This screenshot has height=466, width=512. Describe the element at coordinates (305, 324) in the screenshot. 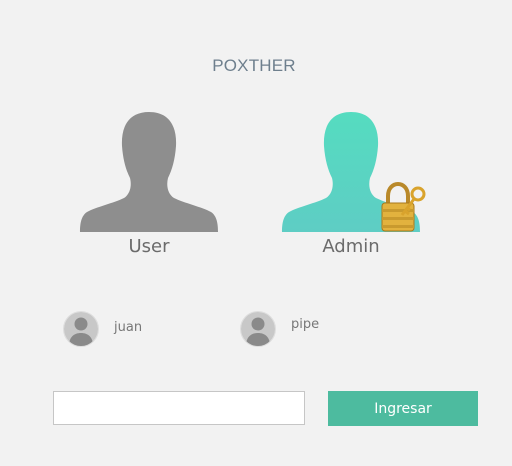

I see `account-name: pipe` at that location.